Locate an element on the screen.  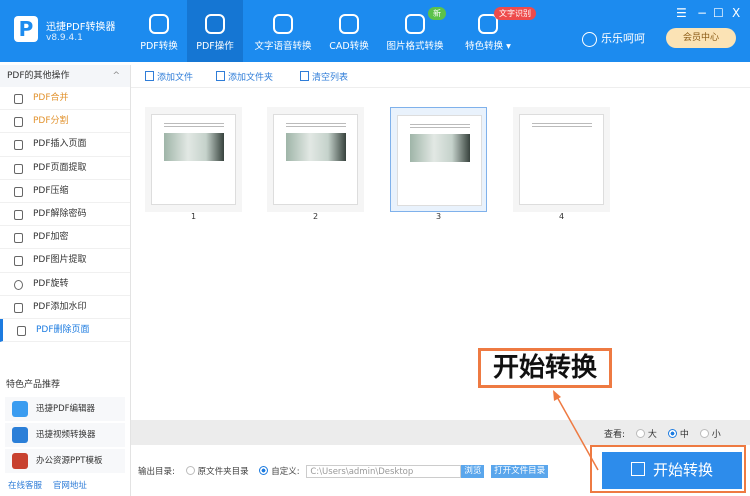
annotation-callout: 开始转换 is located at coordinates (545, 368).